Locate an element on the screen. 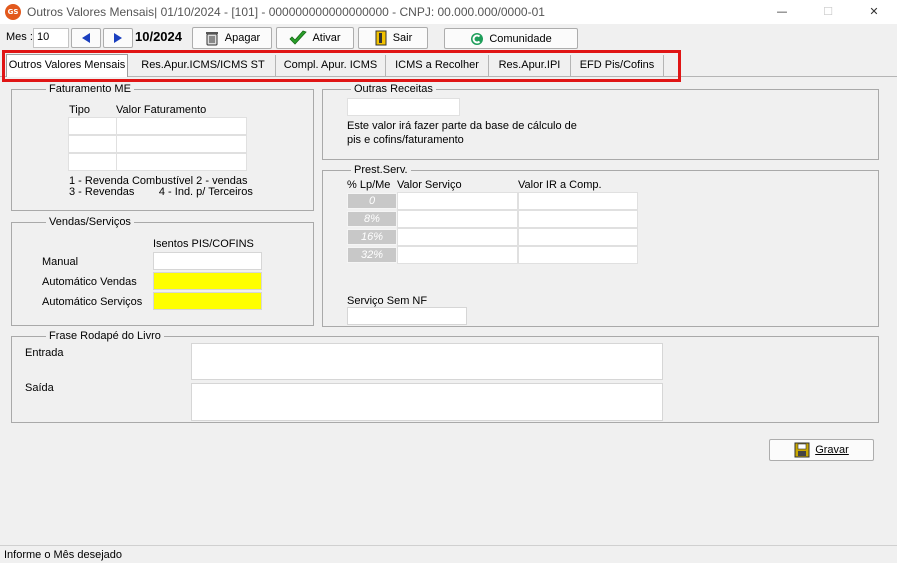 This screenshot has width=897, height=563. manual-input is located at coordinates (207, 261).